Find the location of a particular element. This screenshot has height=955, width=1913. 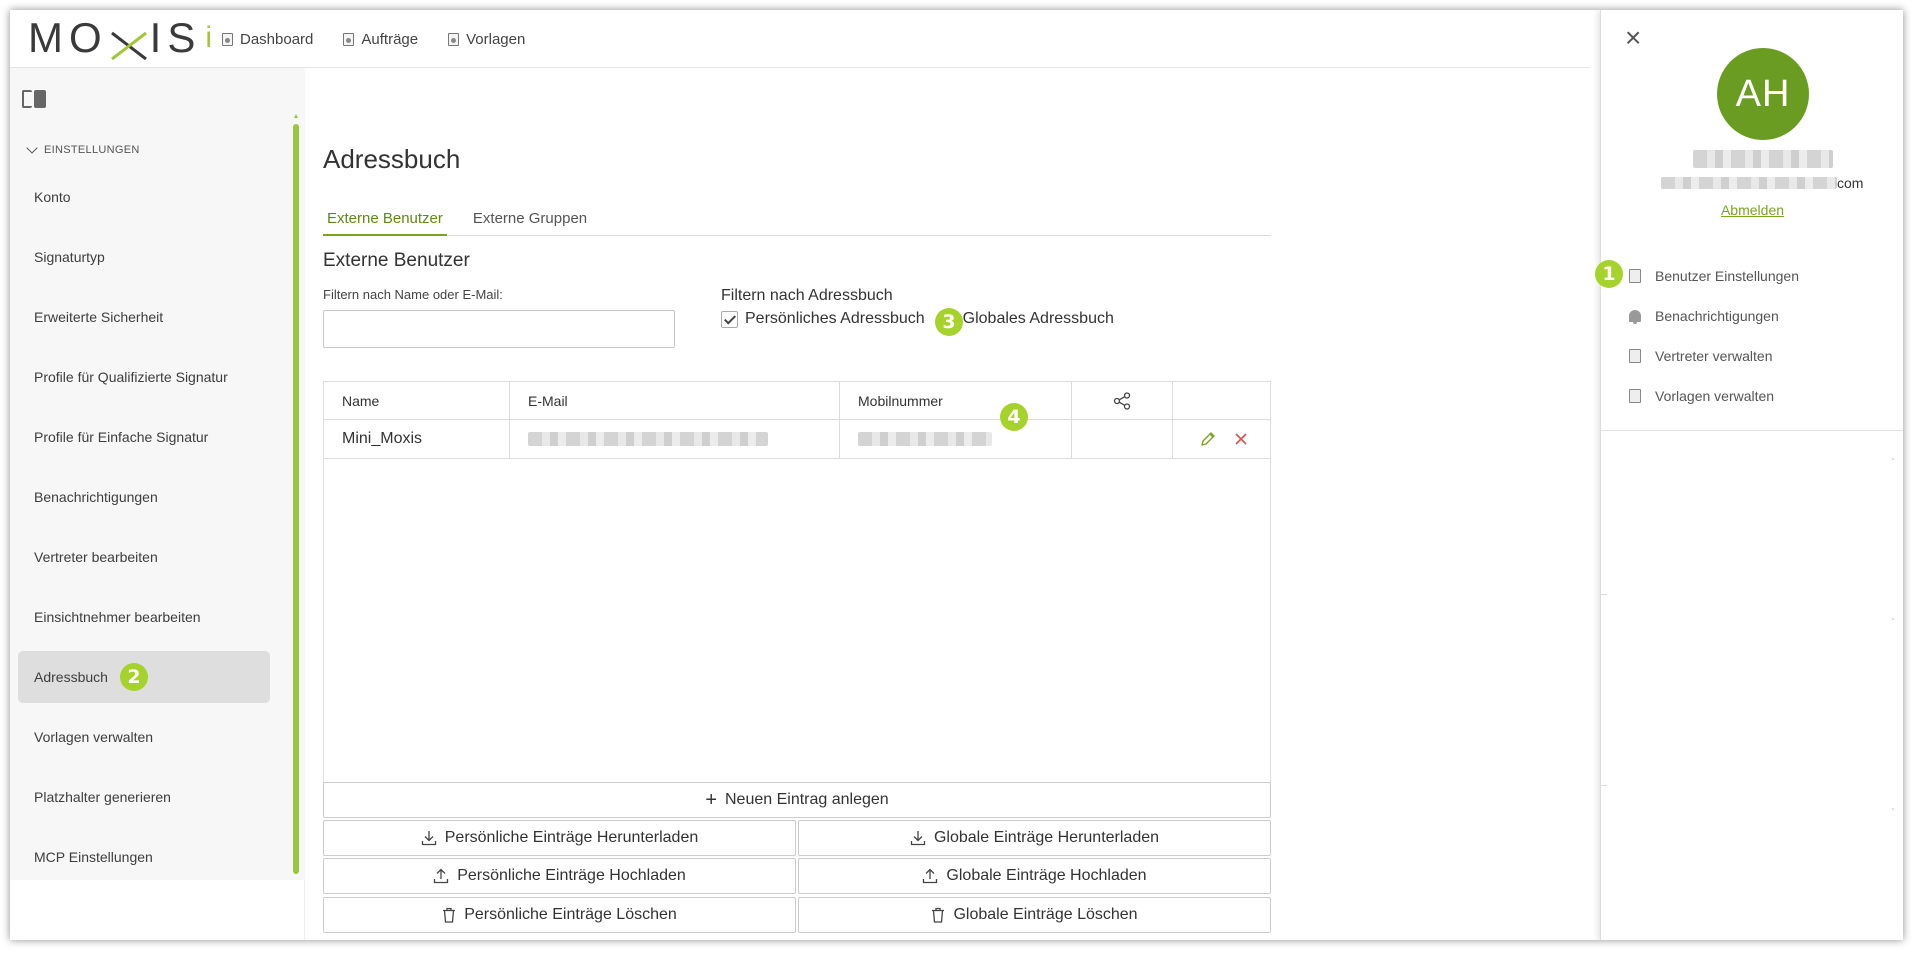

button-label: Persönliche Einträge Herunterladen is located at coordinates (571, 837).